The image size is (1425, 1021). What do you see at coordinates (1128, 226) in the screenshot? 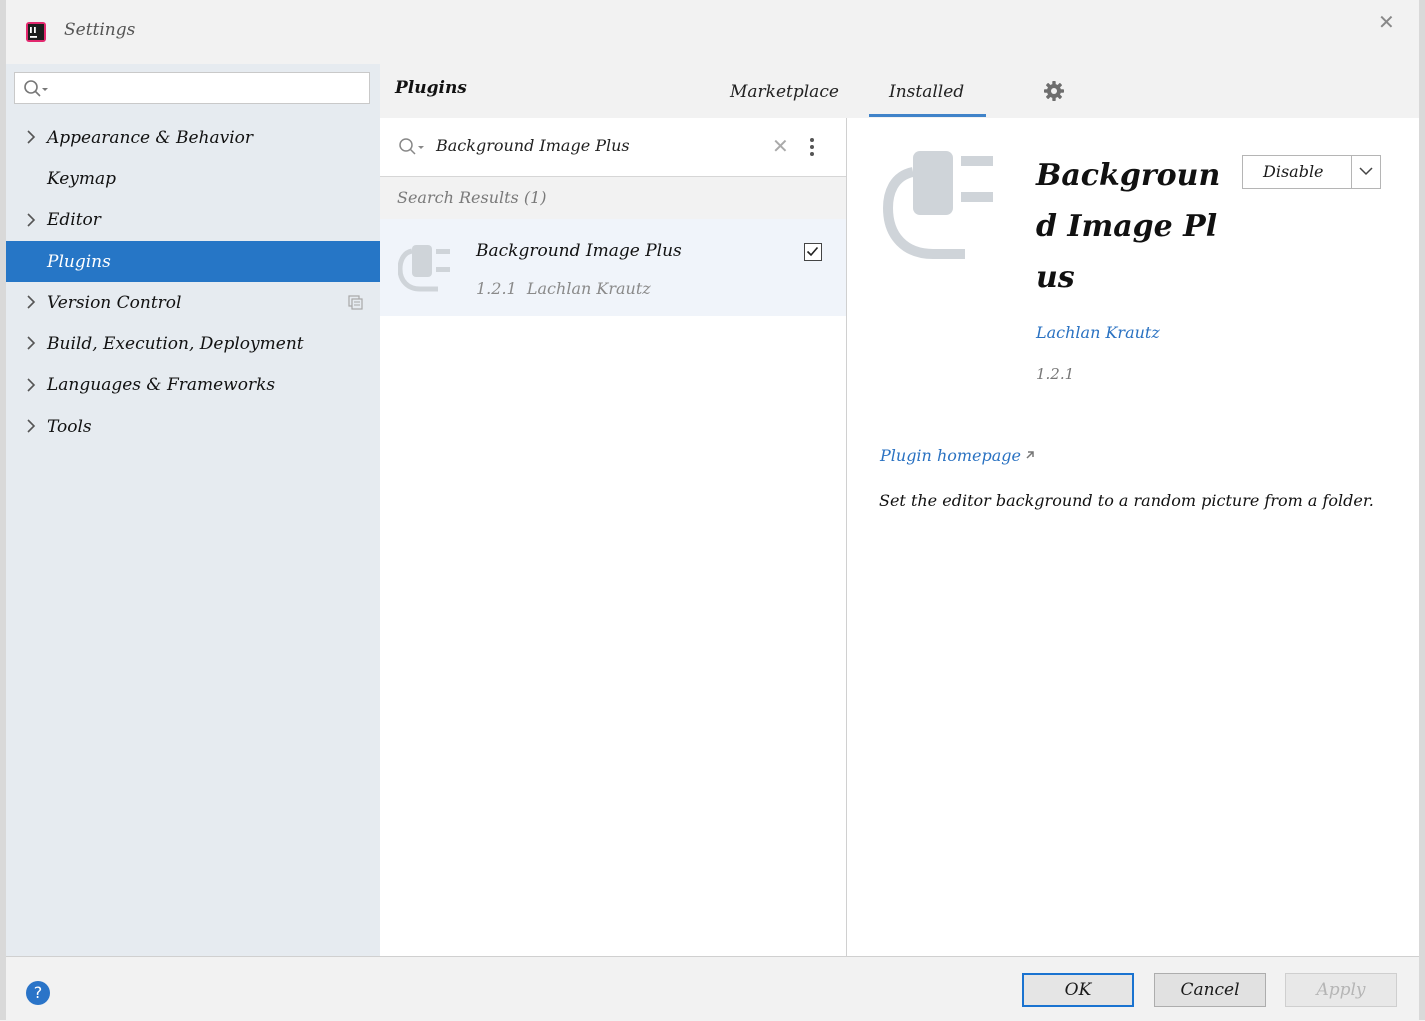
I see `plugin-detail-title: Background Image Plus` at bounding box center [1128, 226].